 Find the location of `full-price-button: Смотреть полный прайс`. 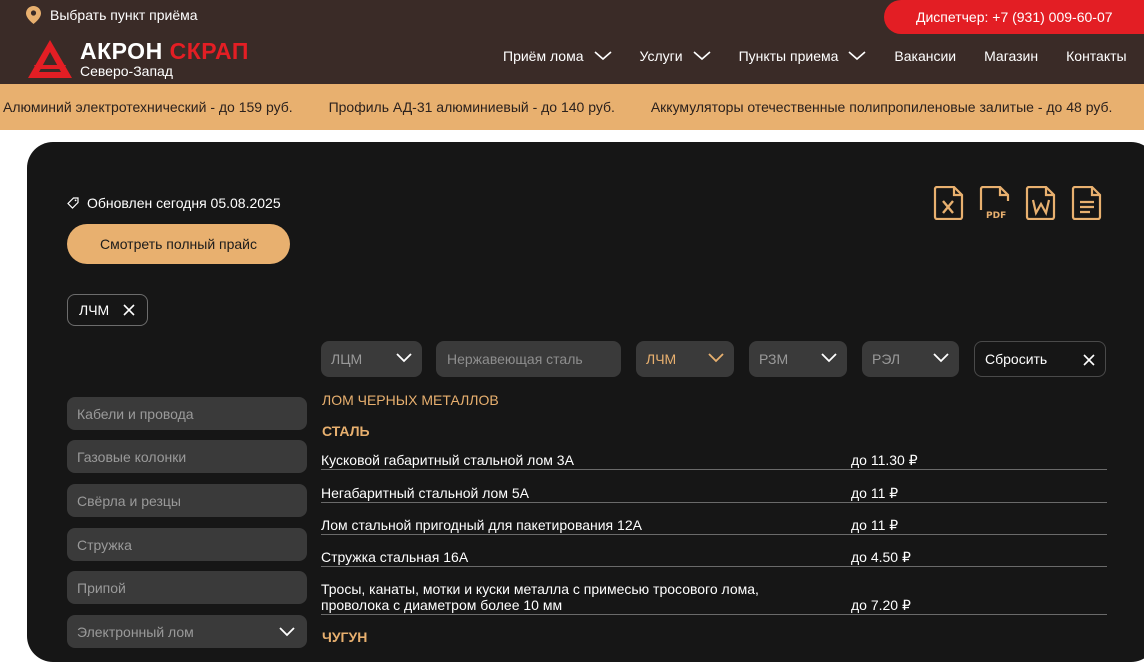

full-price-button: Смотреть полный прайс is located at coordinates (178, 244).